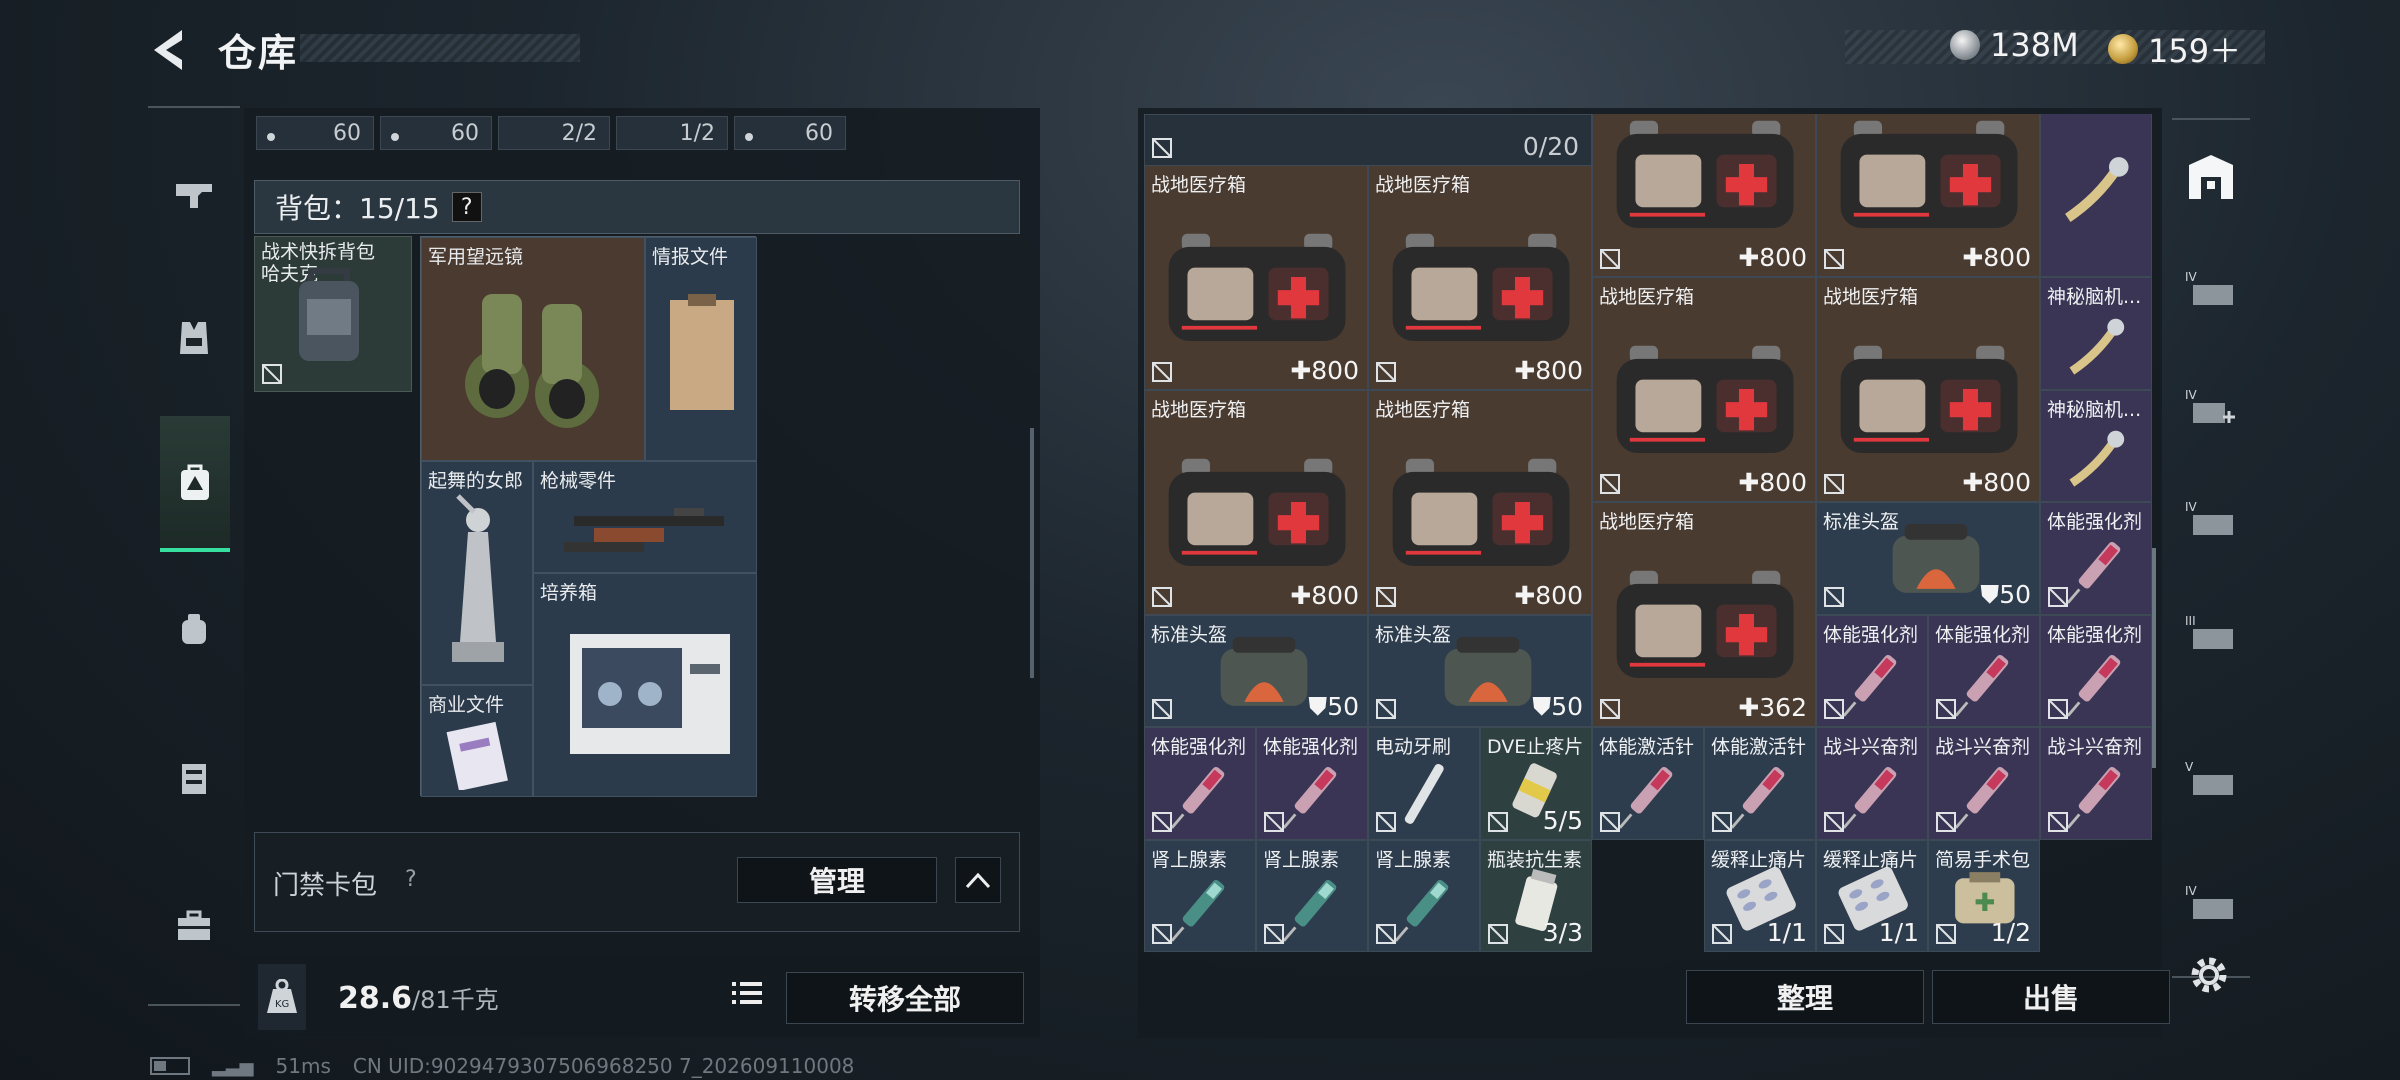 Image resolution: width=2400 pixels, height=1080 pixels. I want to click on nav-container-iii: III, so click(2211, 633).